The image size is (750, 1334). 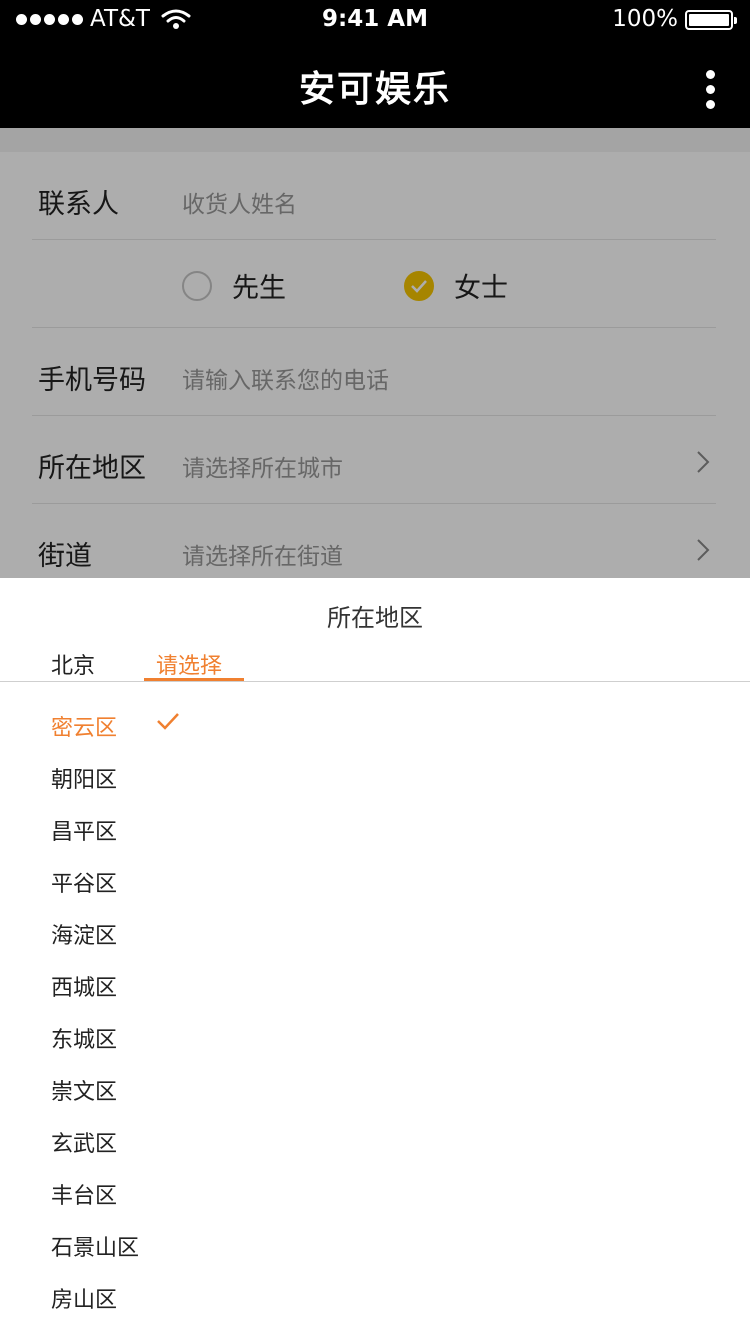 I want to click on district-item: 石景山区, so click(x=95, y=1246).